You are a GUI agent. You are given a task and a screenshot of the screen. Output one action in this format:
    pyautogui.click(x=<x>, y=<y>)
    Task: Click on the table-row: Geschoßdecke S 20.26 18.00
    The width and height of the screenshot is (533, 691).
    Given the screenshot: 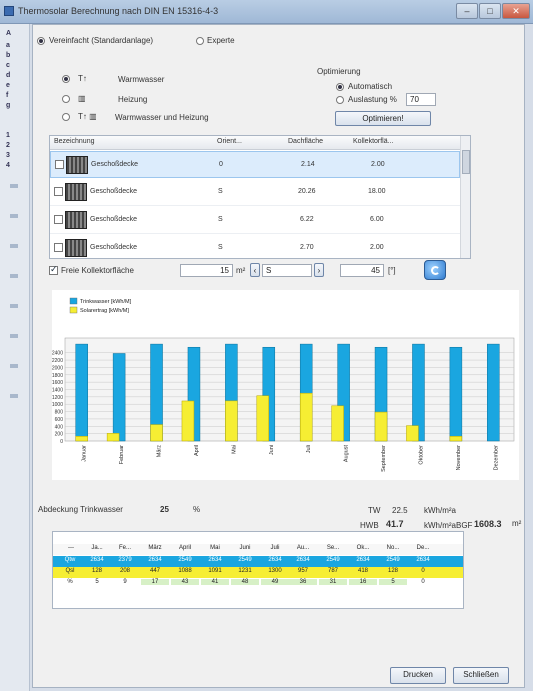 What is the action you would take?
    pyautogui.click(x=255, y=192)
    